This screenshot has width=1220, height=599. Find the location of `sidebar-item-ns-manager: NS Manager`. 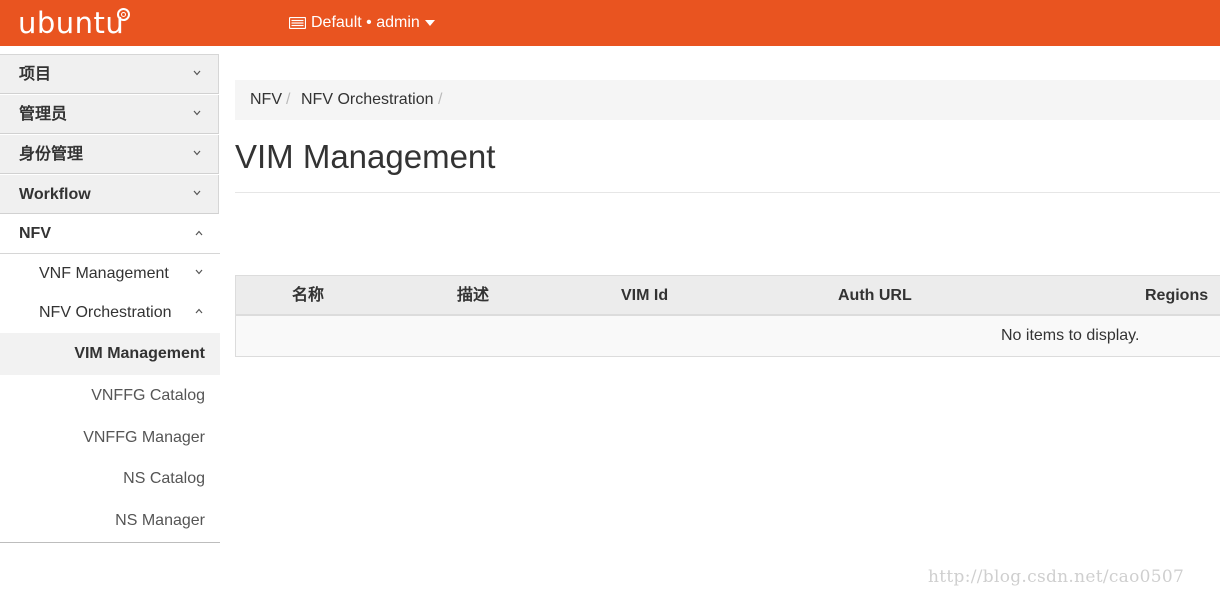

sidebar-item-ns-manager: NS Manager is located at coordinates (110, 521).